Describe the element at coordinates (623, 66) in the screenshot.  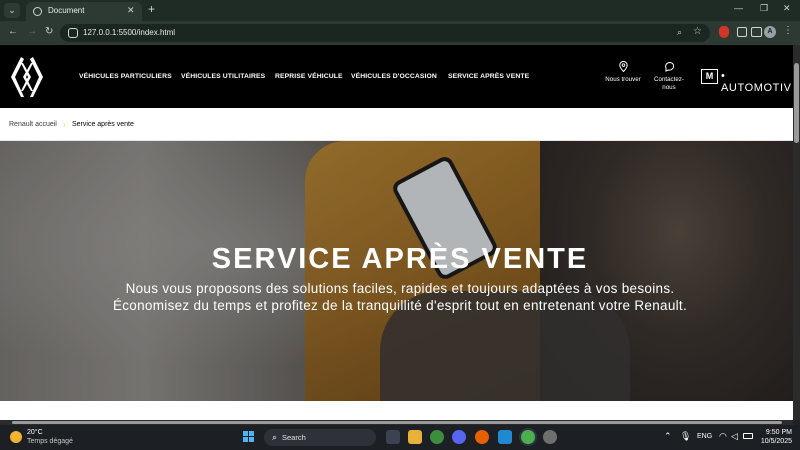
I see `location-pin-icon` at that location.